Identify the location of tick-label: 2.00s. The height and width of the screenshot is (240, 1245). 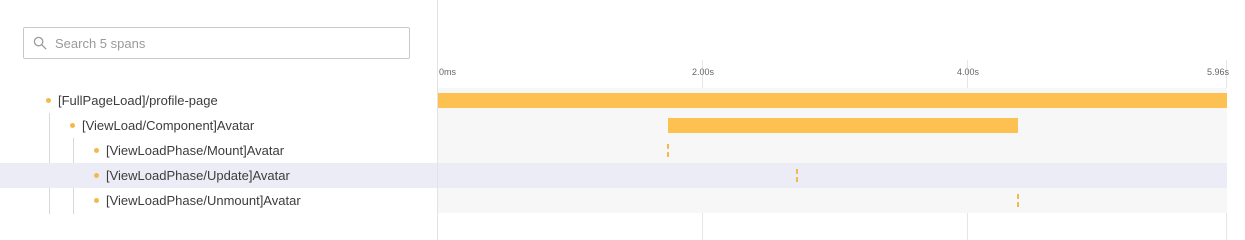
(703, 72).